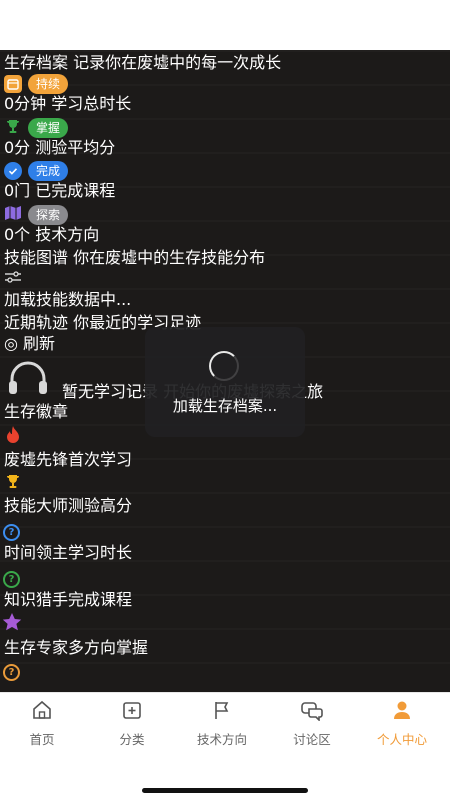 The height and width of the screenshot is (800, 450). I want to click on flag-icon, so click(222, 710).